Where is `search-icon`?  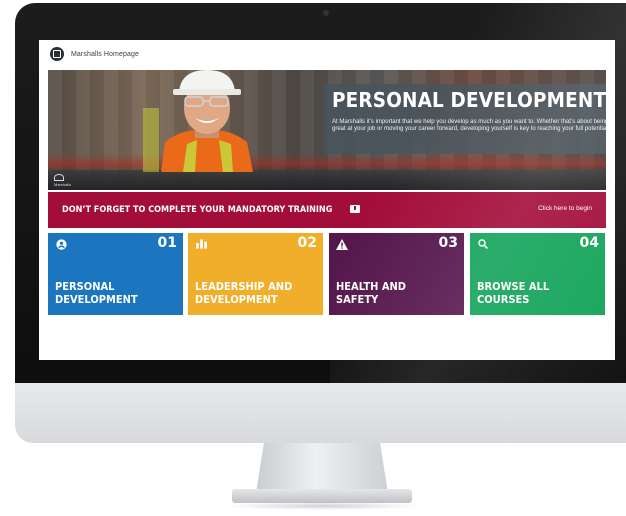 search-icon is located at coordinates (483, 244).